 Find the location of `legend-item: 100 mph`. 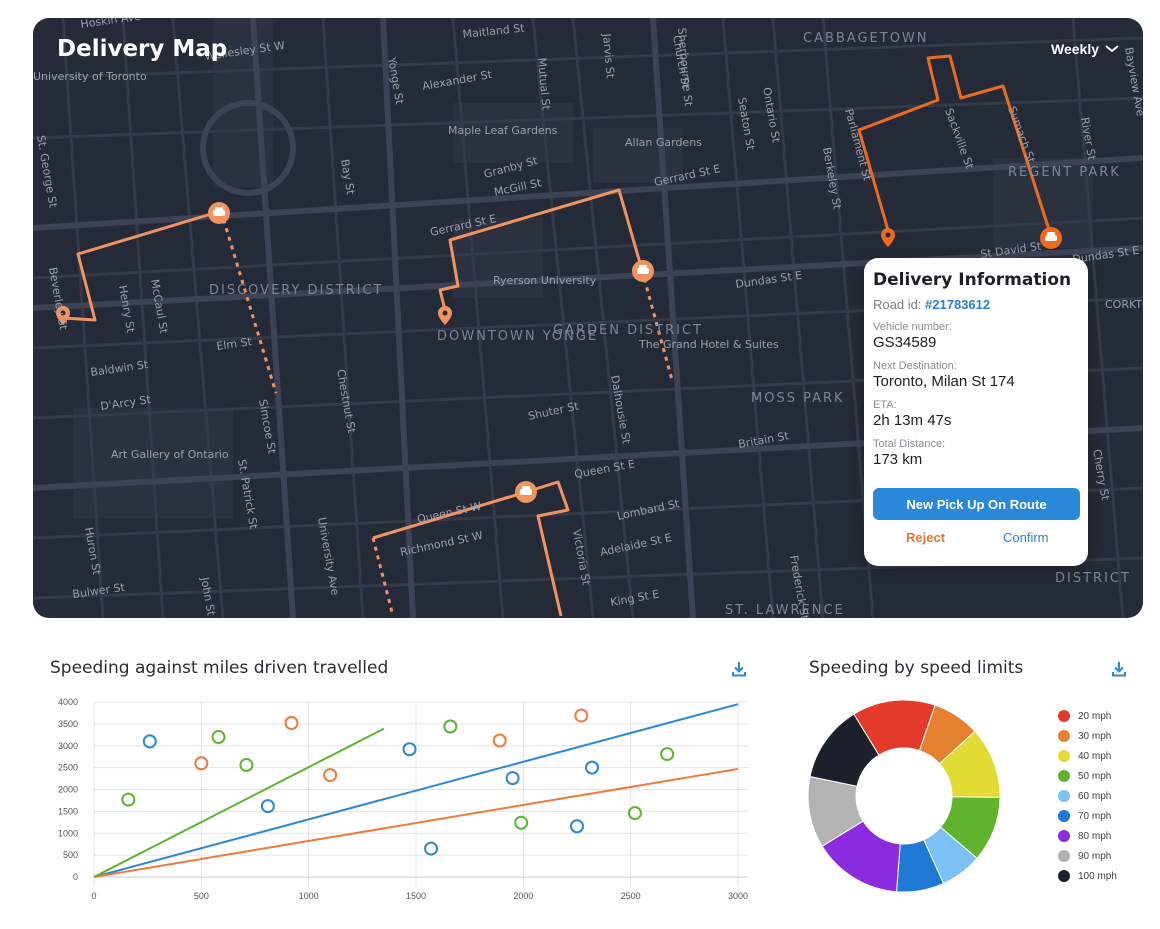

legend-item: 100 mph is located at coordinates (1087, 876).